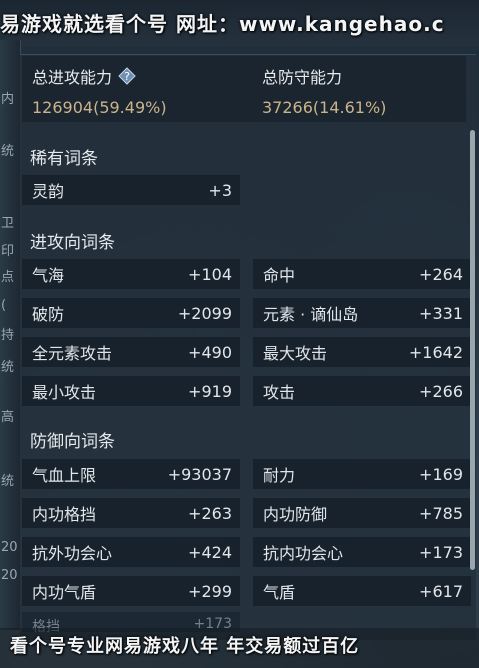 The image size is (479, 668). Describe the element at coordinates (441, 391) in the screenshot. I see `stat-value: +266` at that location.